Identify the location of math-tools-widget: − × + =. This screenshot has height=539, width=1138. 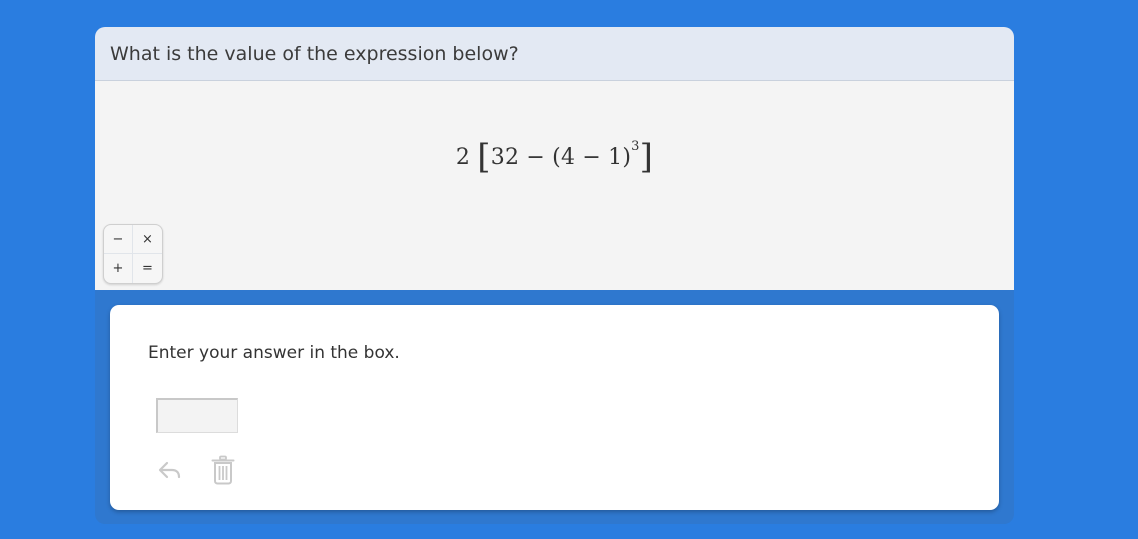
(133, 254).